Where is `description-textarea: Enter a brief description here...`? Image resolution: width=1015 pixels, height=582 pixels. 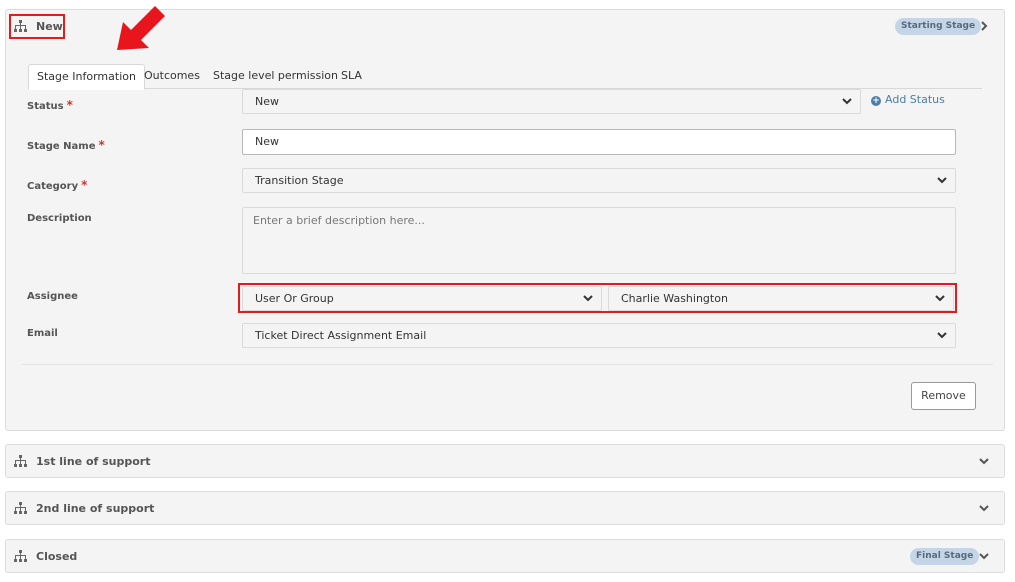 description-textarea: Enter a brief description here... is located at coordinates (599, 240).